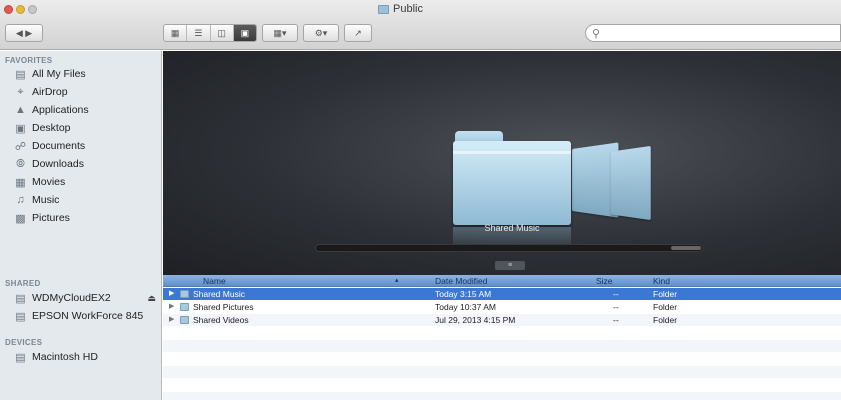 The height and width of the screenshot is (400, 841). Describe the element at coordinates (420, 25) in the screenshot. I see `toolbar: Public ◀ ▶ ▦ ☰ ◫ ▣ ▦▾ ⚙▾ ↗ ⚲` at that location.